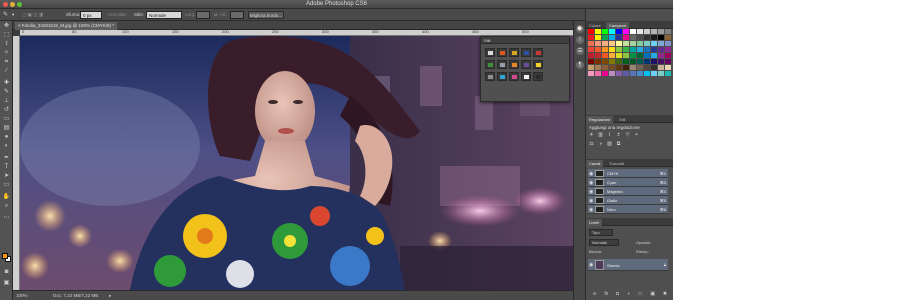 The width and height of the screenshot is (900, 300). I want to click on channel-row: ◉ CMYK ⌘2, so click(628, 173).